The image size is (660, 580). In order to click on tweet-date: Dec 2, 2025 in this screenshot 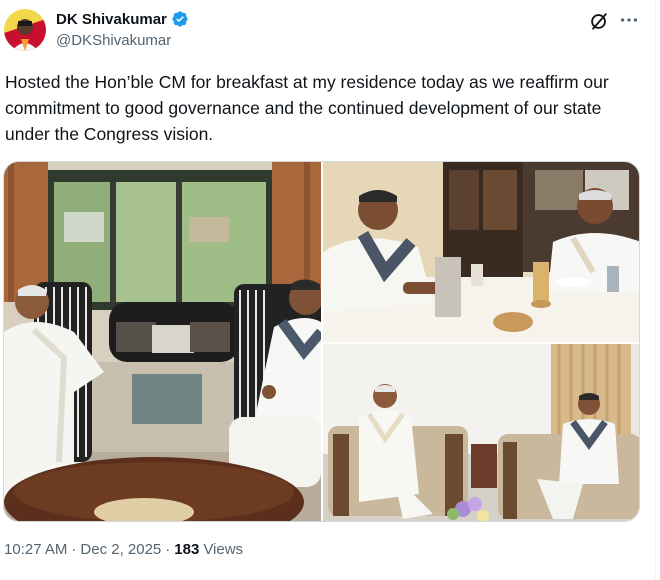, I will do `click(120, 549)`.